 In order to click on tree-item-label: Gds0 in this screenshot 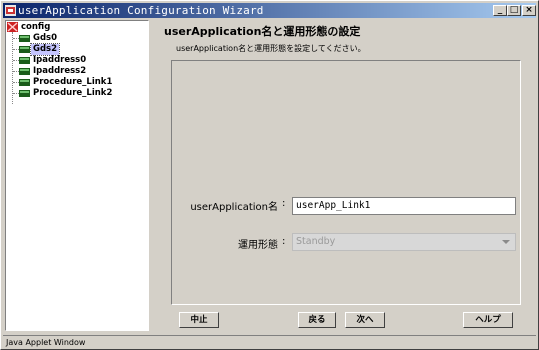, I will do `click(45, 38)`.